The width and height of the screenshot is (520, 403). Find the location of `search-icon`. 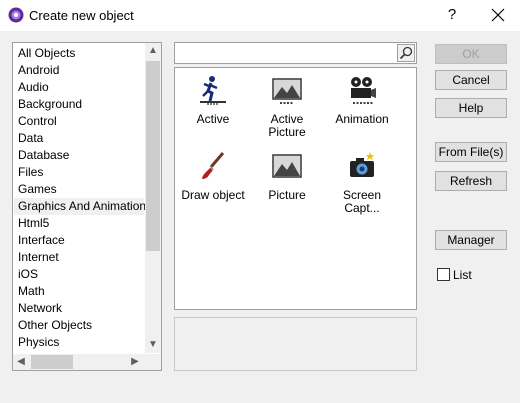

search-icon is located at coordinates (406, 53).